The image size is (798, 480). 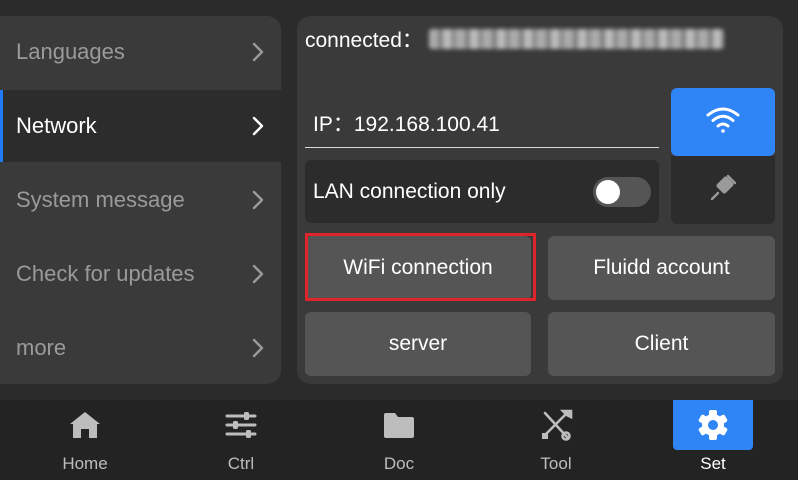 I want to click on connection-status: connected：, so click(x=514, y=39).